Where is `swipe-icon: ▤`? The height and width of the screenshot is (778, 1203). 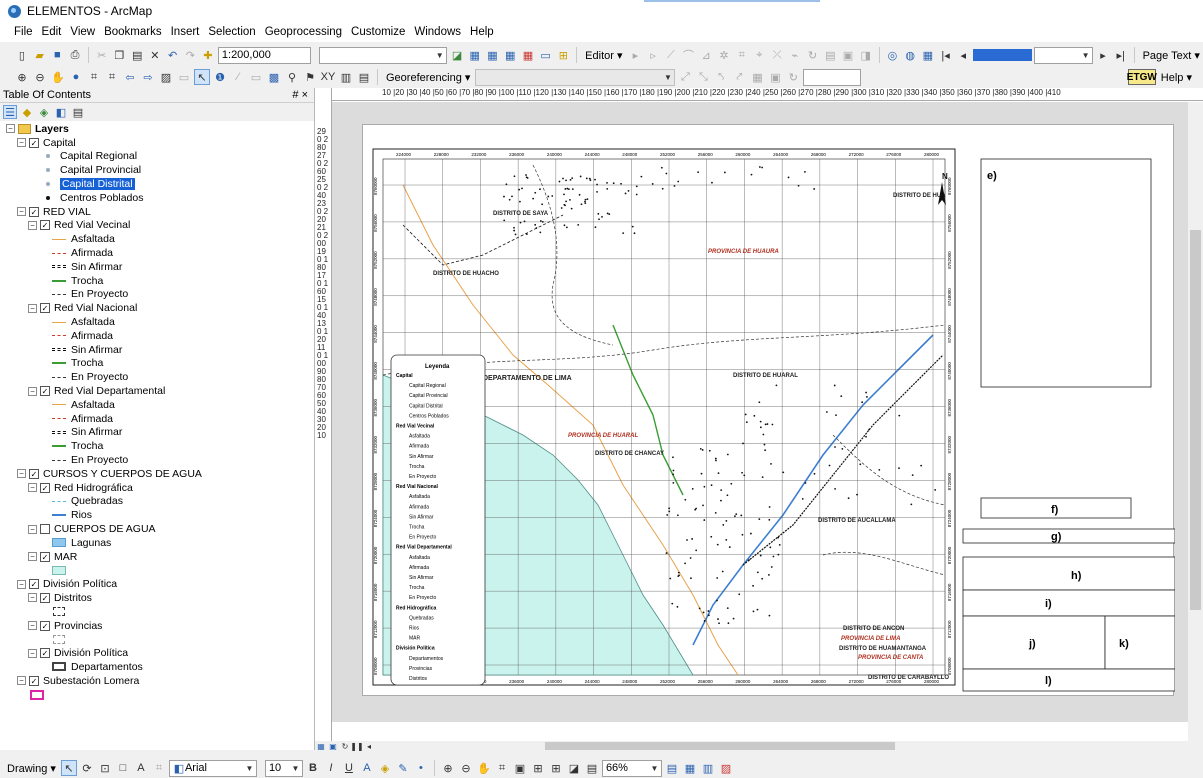 swipe-icon: ▤ is located at coordinates (364, 77).